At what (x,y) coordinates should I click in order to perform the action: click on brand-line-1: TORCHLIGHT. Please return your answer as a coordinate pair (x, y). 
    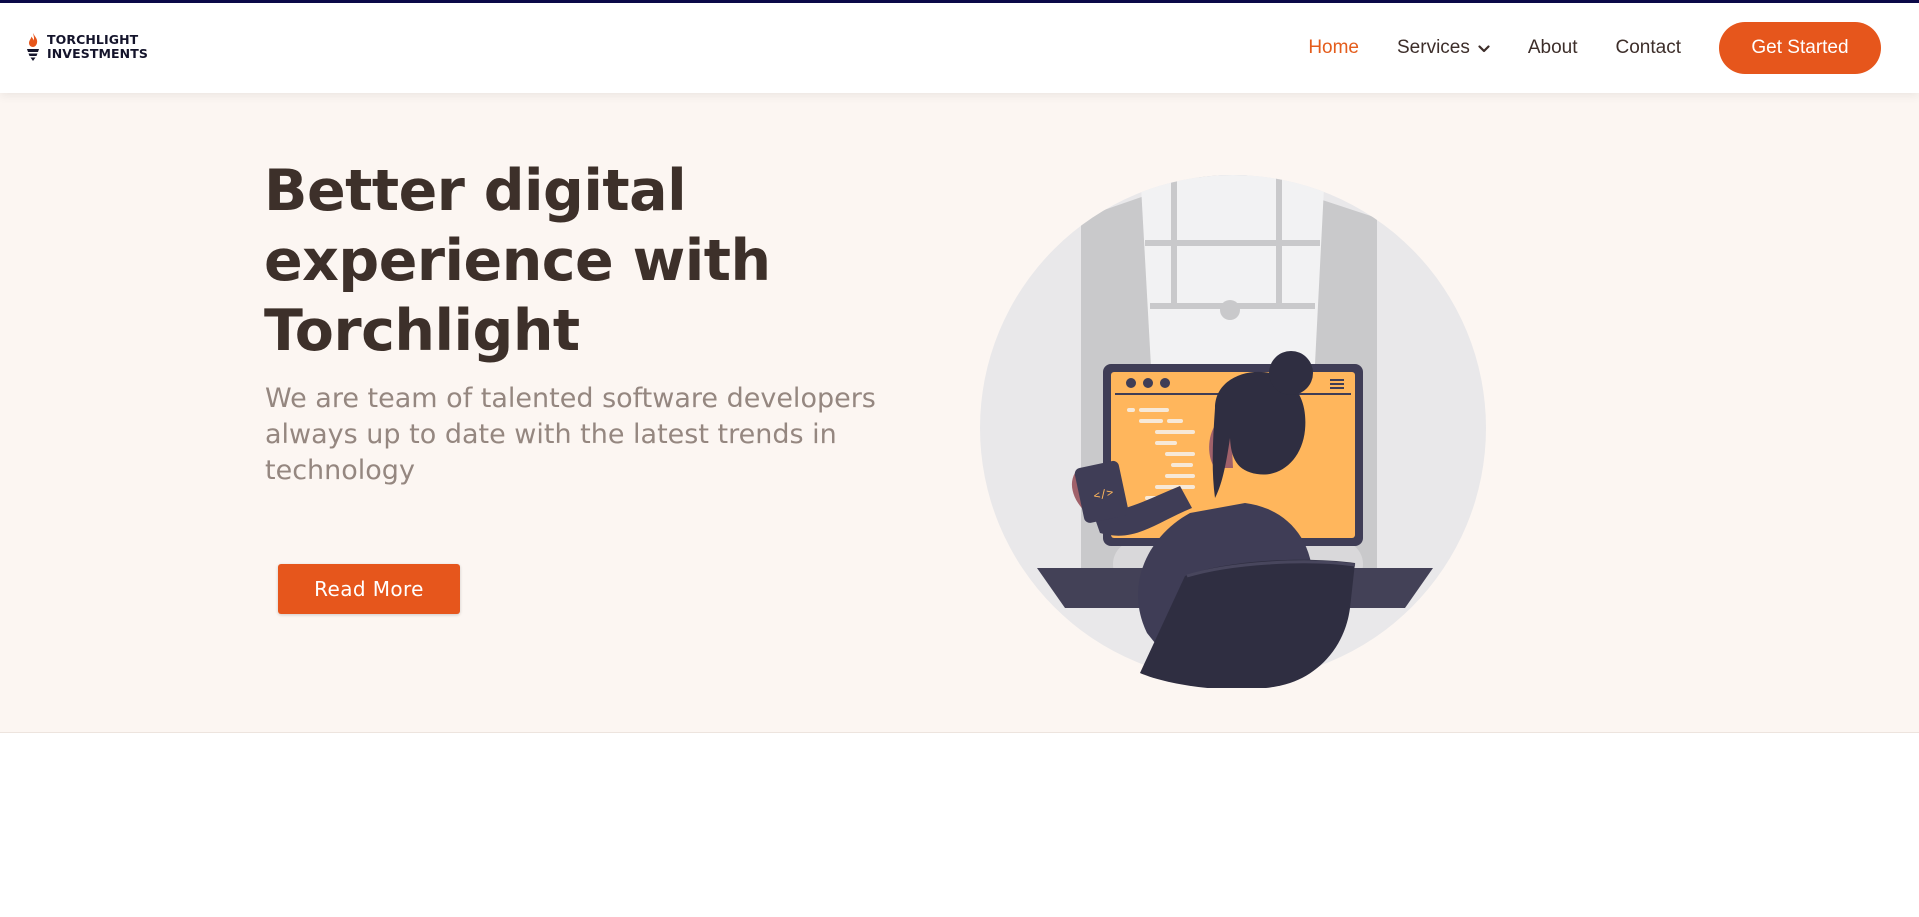
    Looking at the image, I should click on (93, 39).